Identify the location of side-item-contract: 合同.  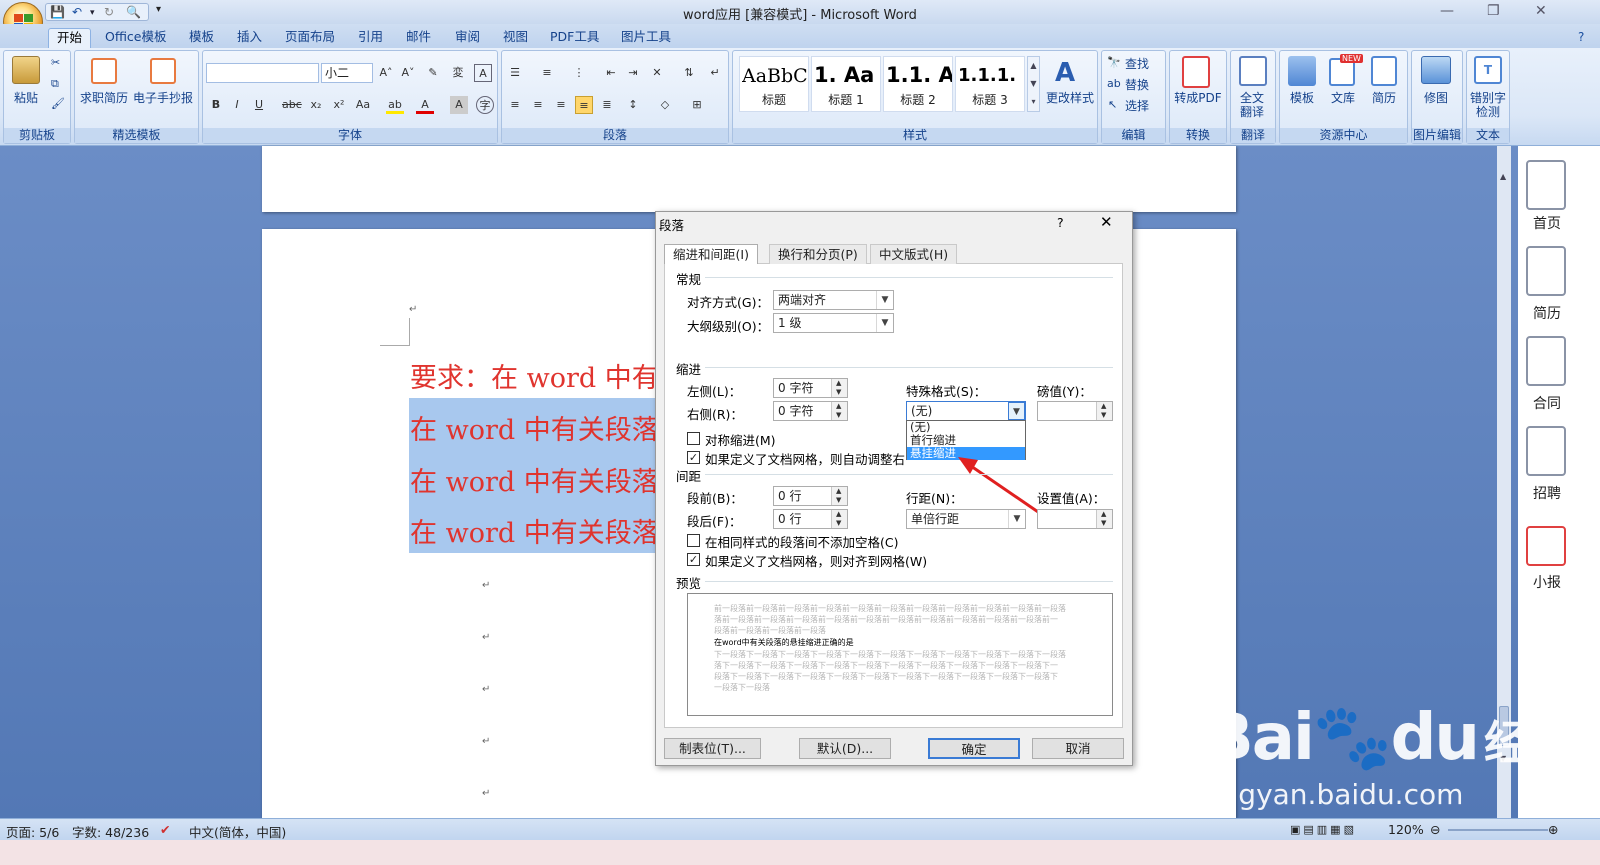
(1547, 403).